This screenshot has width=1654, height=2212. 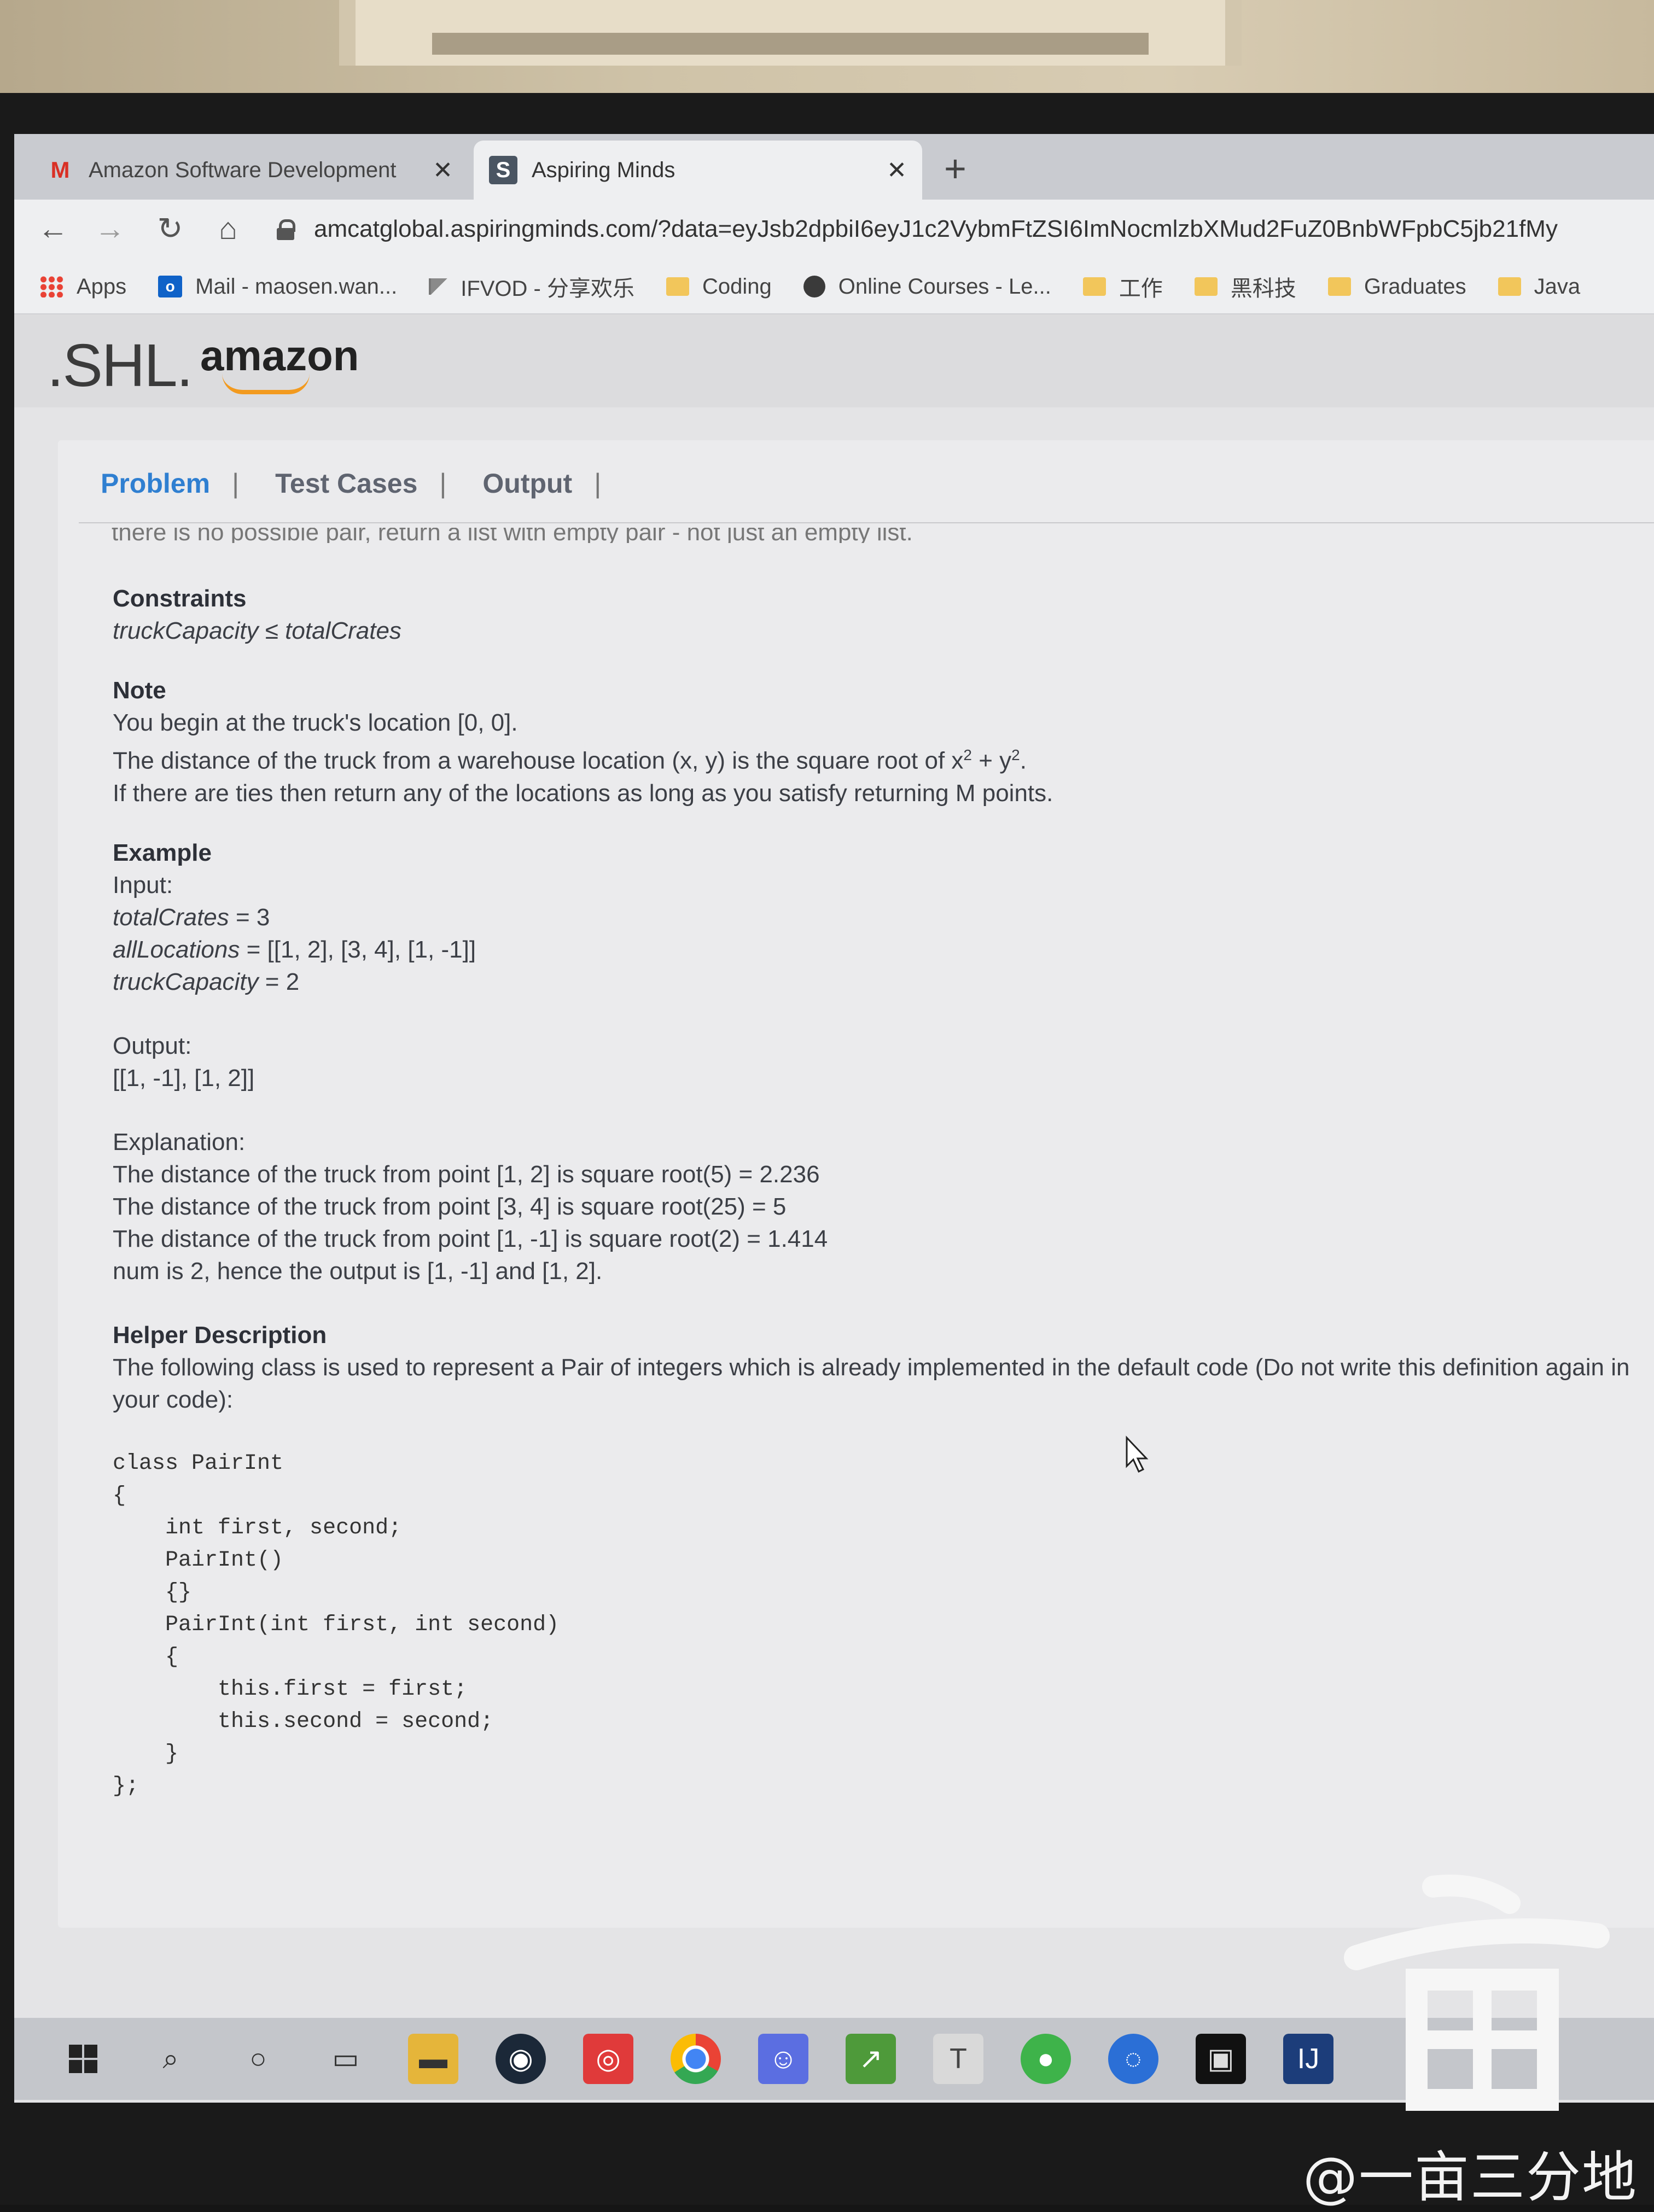 What do you see at coordinates (1245, 286) in the screenshot?
I see `bookmark-tech: 黑科技` at bounding box center [1245, 286].